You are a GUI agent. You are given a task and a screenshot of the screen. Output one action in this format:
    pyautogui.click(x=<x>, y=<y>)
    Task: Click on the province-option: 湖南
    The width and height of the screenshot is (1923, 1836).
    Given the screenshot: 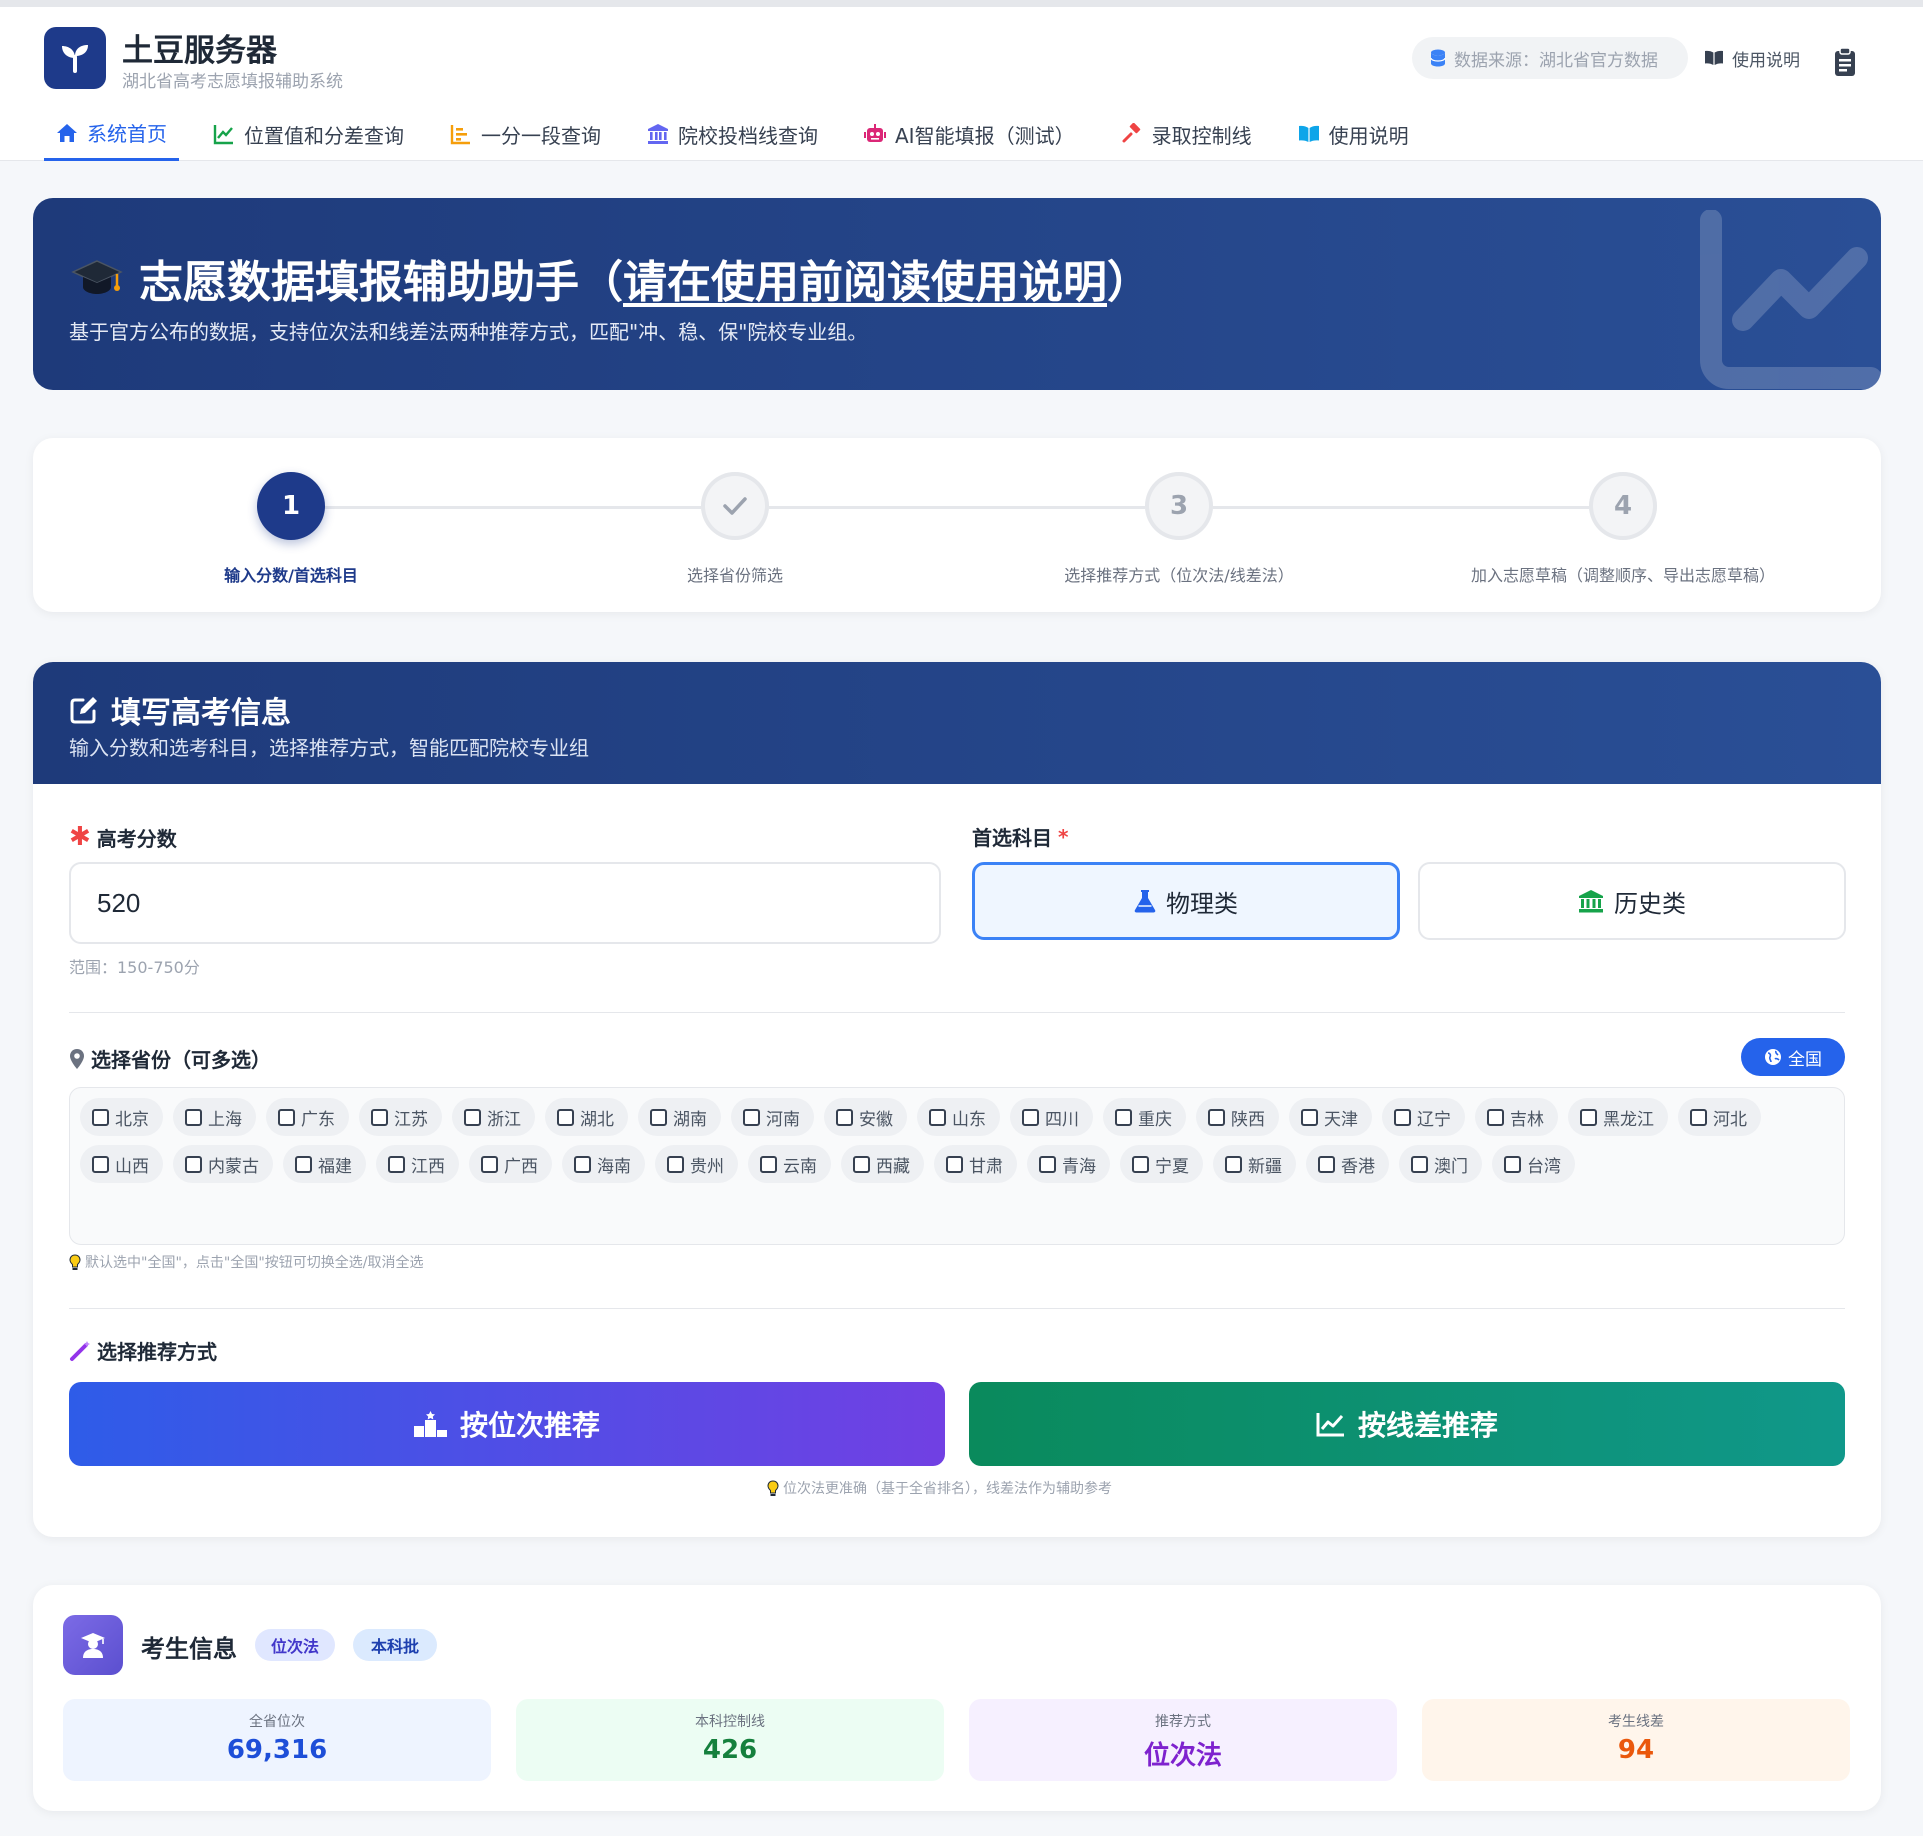 What is the action you would take?
    pyautogui.click(x=679, y=1117)
    